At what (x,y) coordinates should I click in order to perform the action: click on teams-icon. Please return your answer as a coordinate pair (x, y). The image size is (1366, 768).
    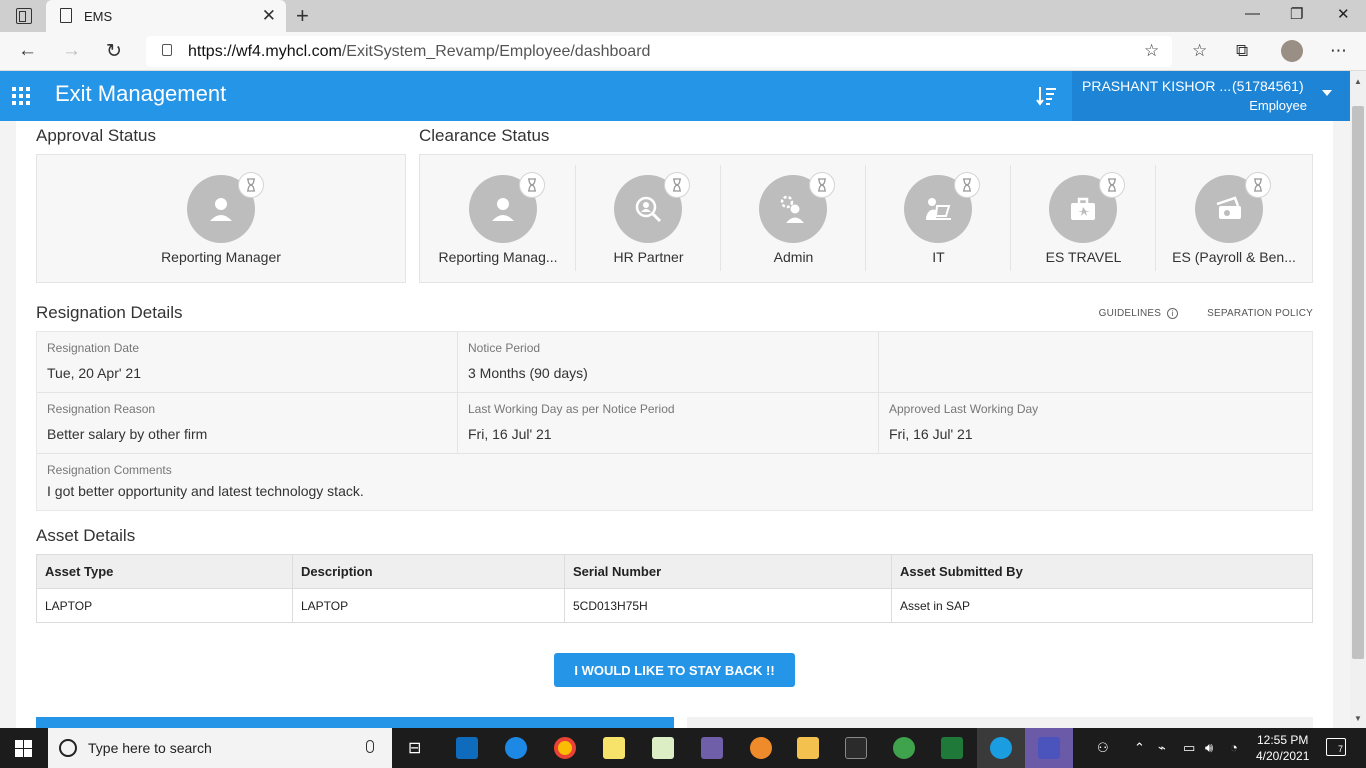
    Looking at the image, I should click on (1049, 748).